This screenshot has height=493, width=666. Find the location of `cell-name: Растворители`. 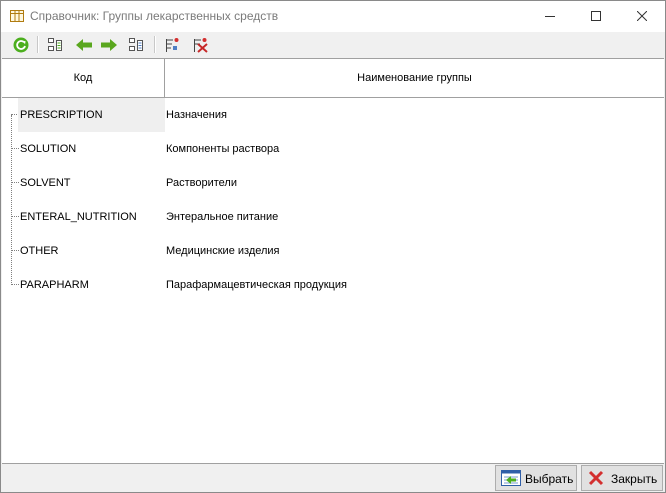

cell-name: Растворители is located at coordinates (201, 183).